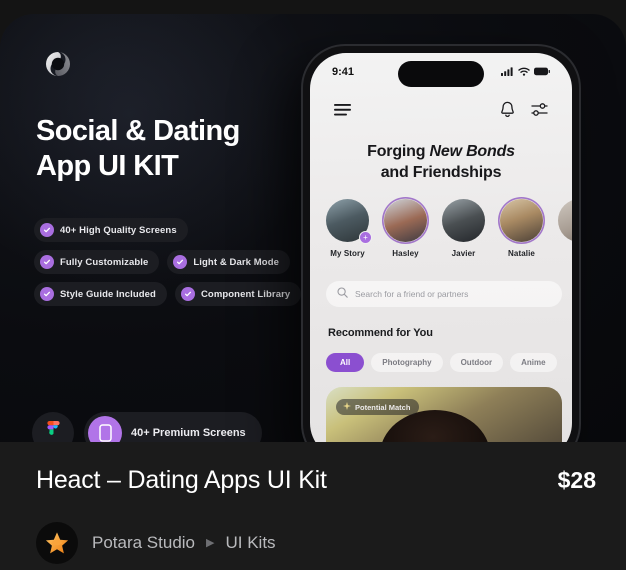 The width and height of the screenshot is (626, 570). I want to click on premium-screens-label: 40+ Premium Screens, so click(188, 433).